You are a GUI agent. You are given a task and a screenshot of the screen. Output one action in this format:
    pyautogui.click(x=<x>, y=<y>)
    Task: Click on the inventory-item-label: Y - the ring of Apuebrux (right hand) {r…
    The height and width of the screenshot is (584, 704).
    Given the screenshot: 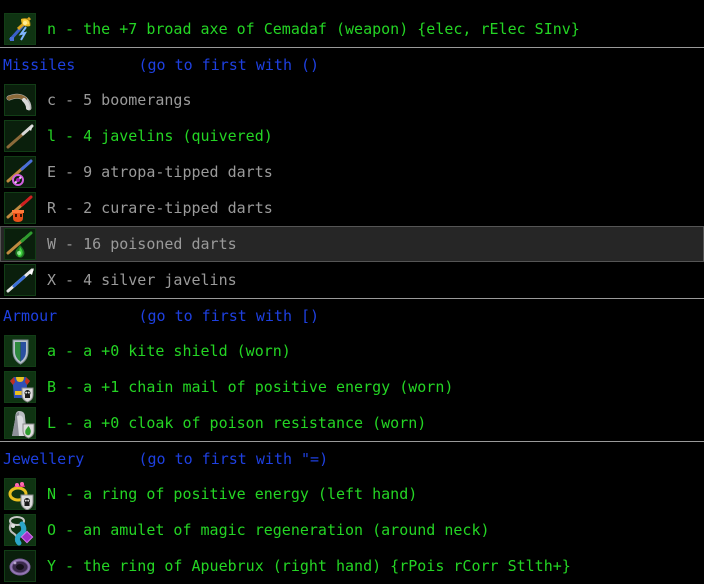 What is the action you would take?
    pyautogui.click(x=309, y=565)
    